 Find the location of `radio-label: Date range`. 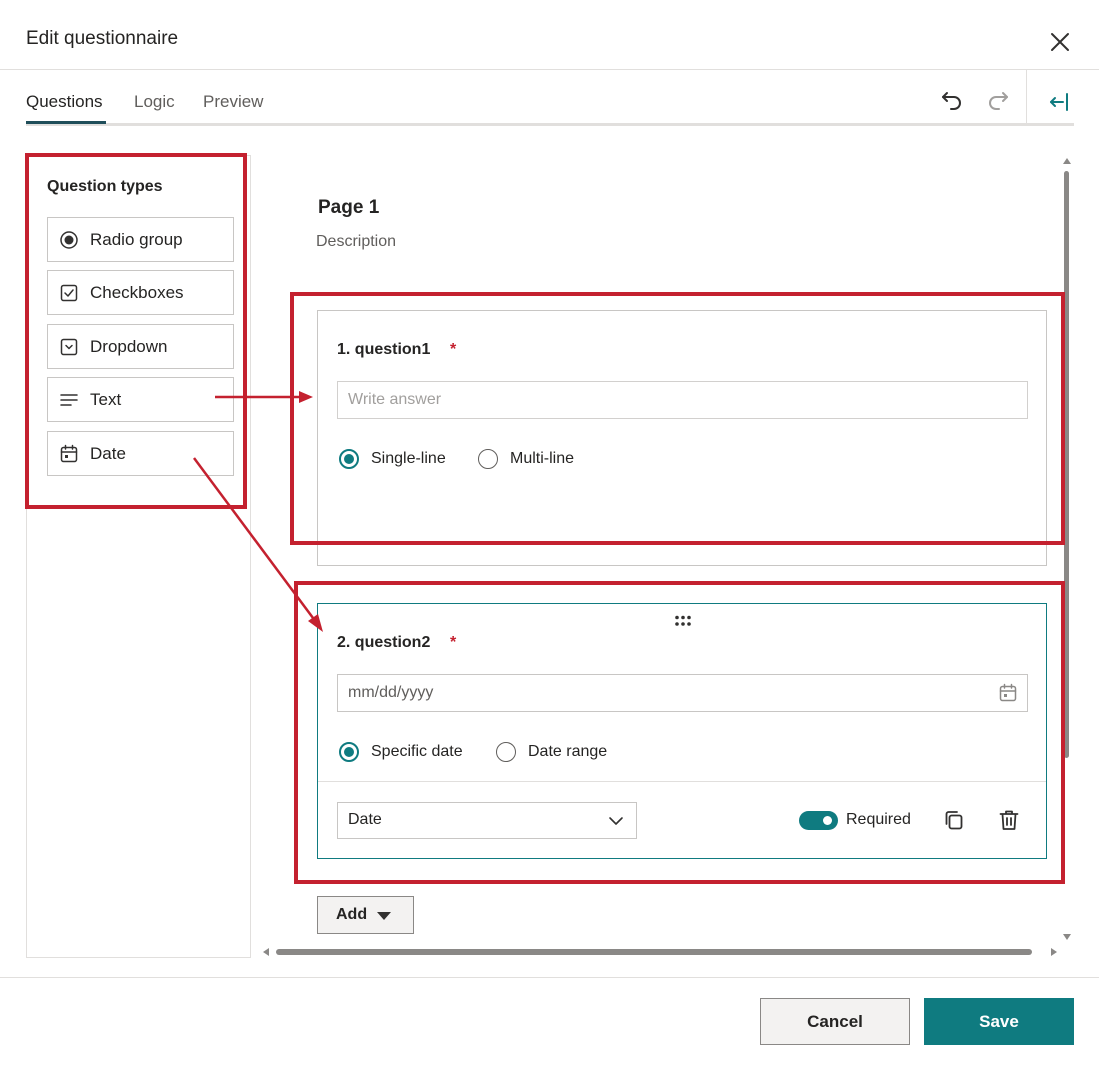

radio-label: Date range is located at coordinates (568, 751).